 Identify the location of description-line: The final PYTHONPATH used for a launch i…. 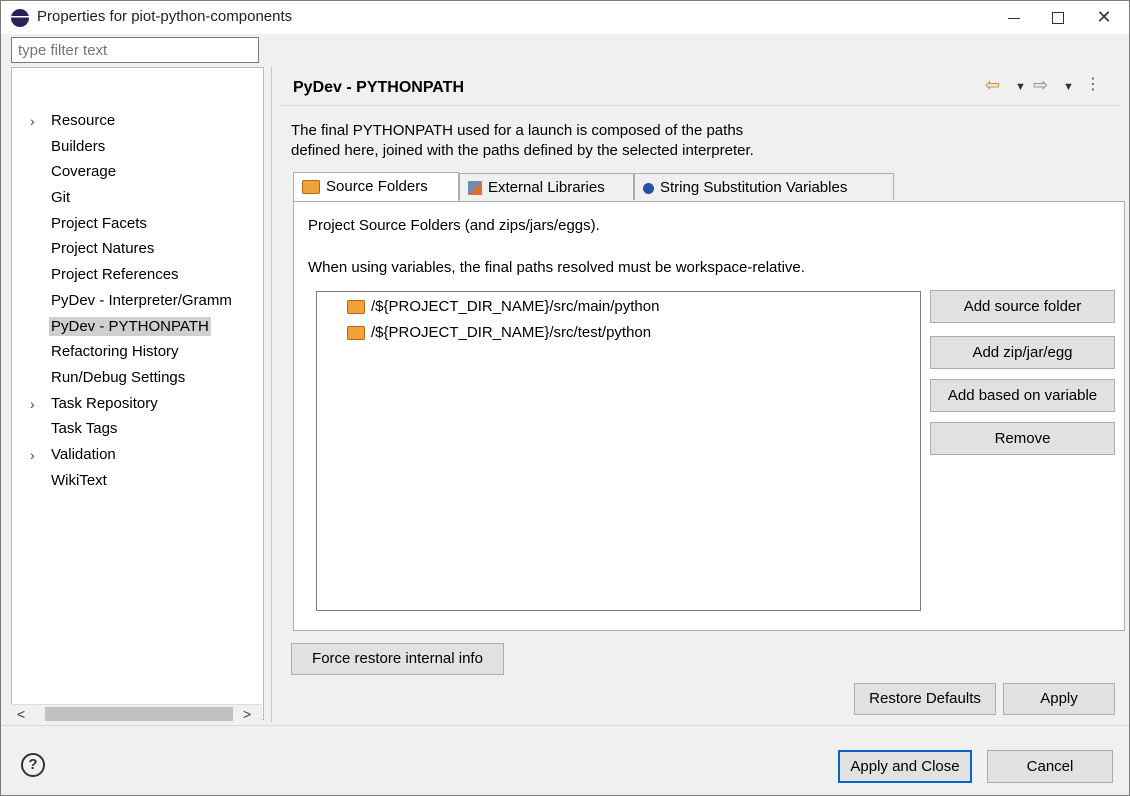
(517, 130).